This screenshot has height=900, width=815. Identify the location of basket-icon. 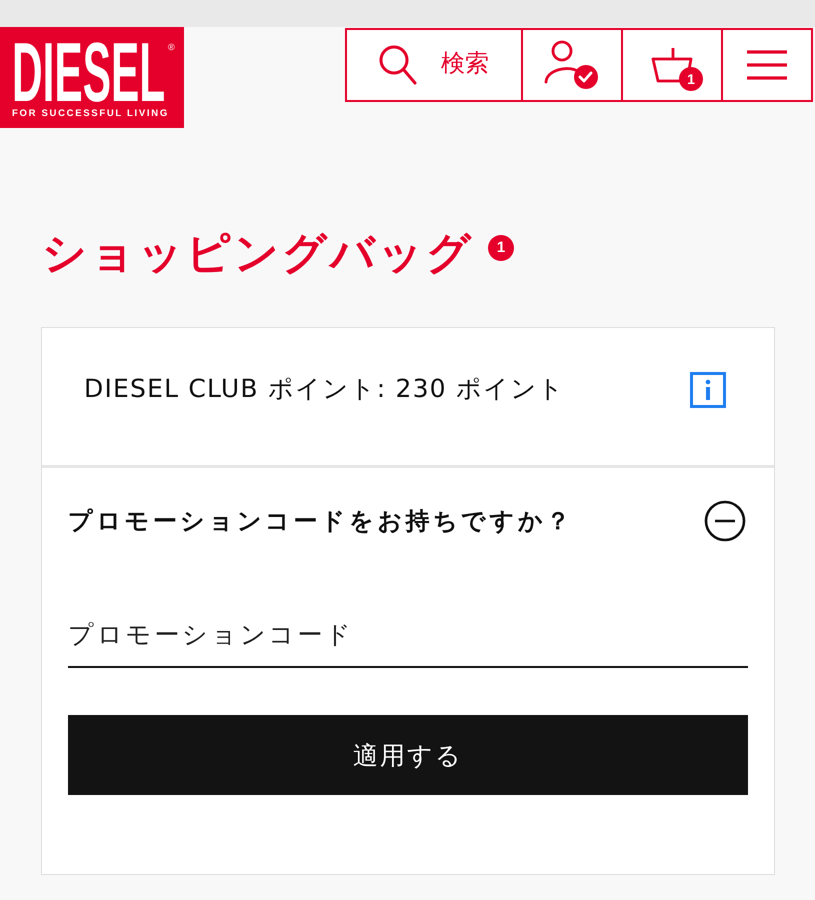
(672, 65).